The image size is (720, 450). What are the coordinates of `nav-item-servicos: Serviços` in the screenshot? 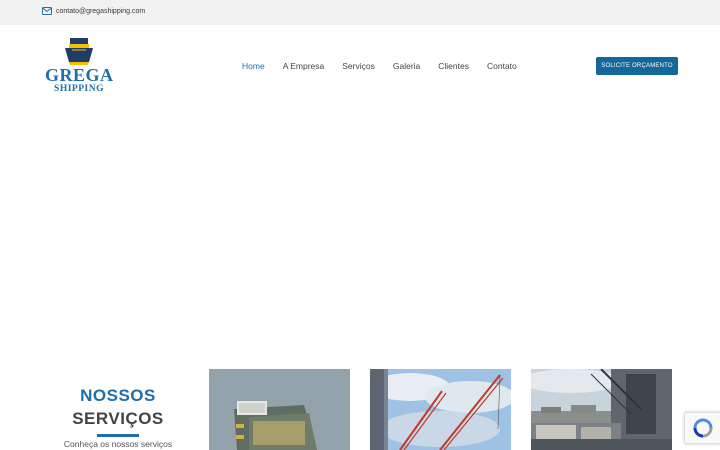 It's located at (358, 66).